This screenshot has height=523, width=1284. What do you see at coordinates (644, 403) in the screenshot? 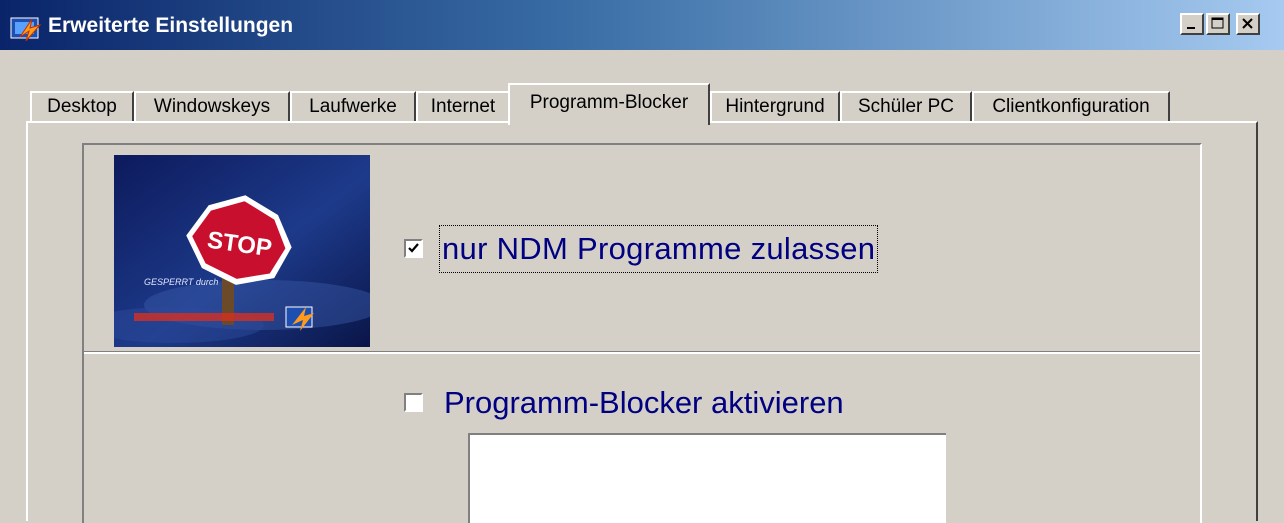
I see `programm-blocker-label: Programm-Blocker aktivieren` at bounding box center [644, 403].